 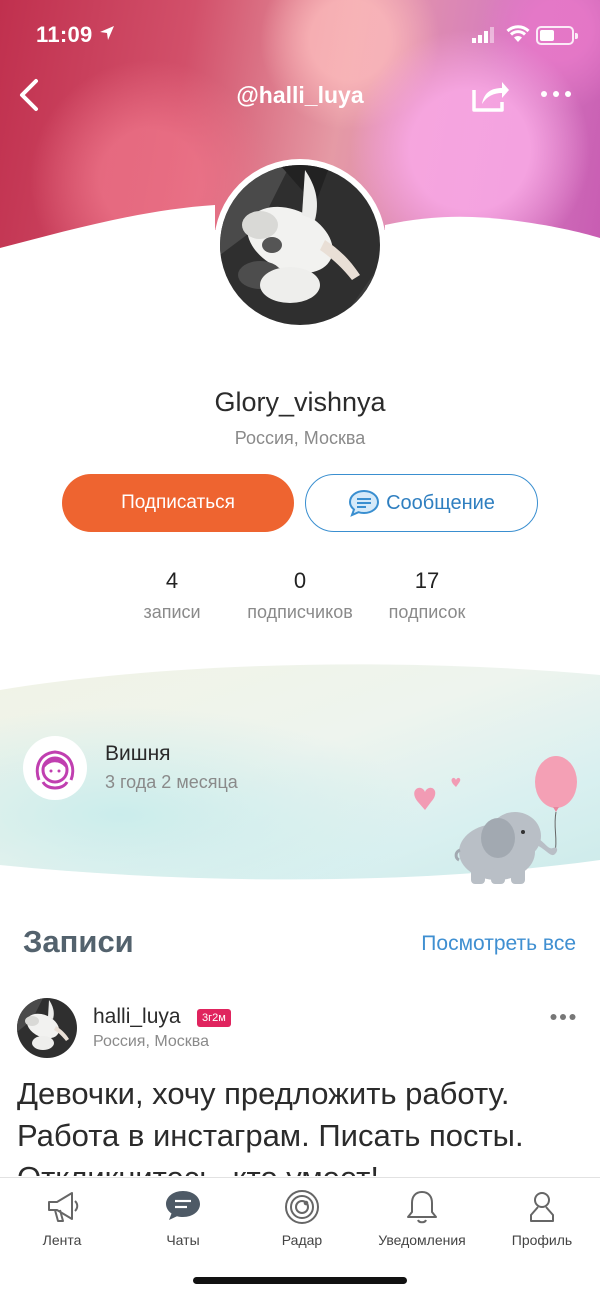 I want to click on child-name: Вишня, so click(x=138, y=753).